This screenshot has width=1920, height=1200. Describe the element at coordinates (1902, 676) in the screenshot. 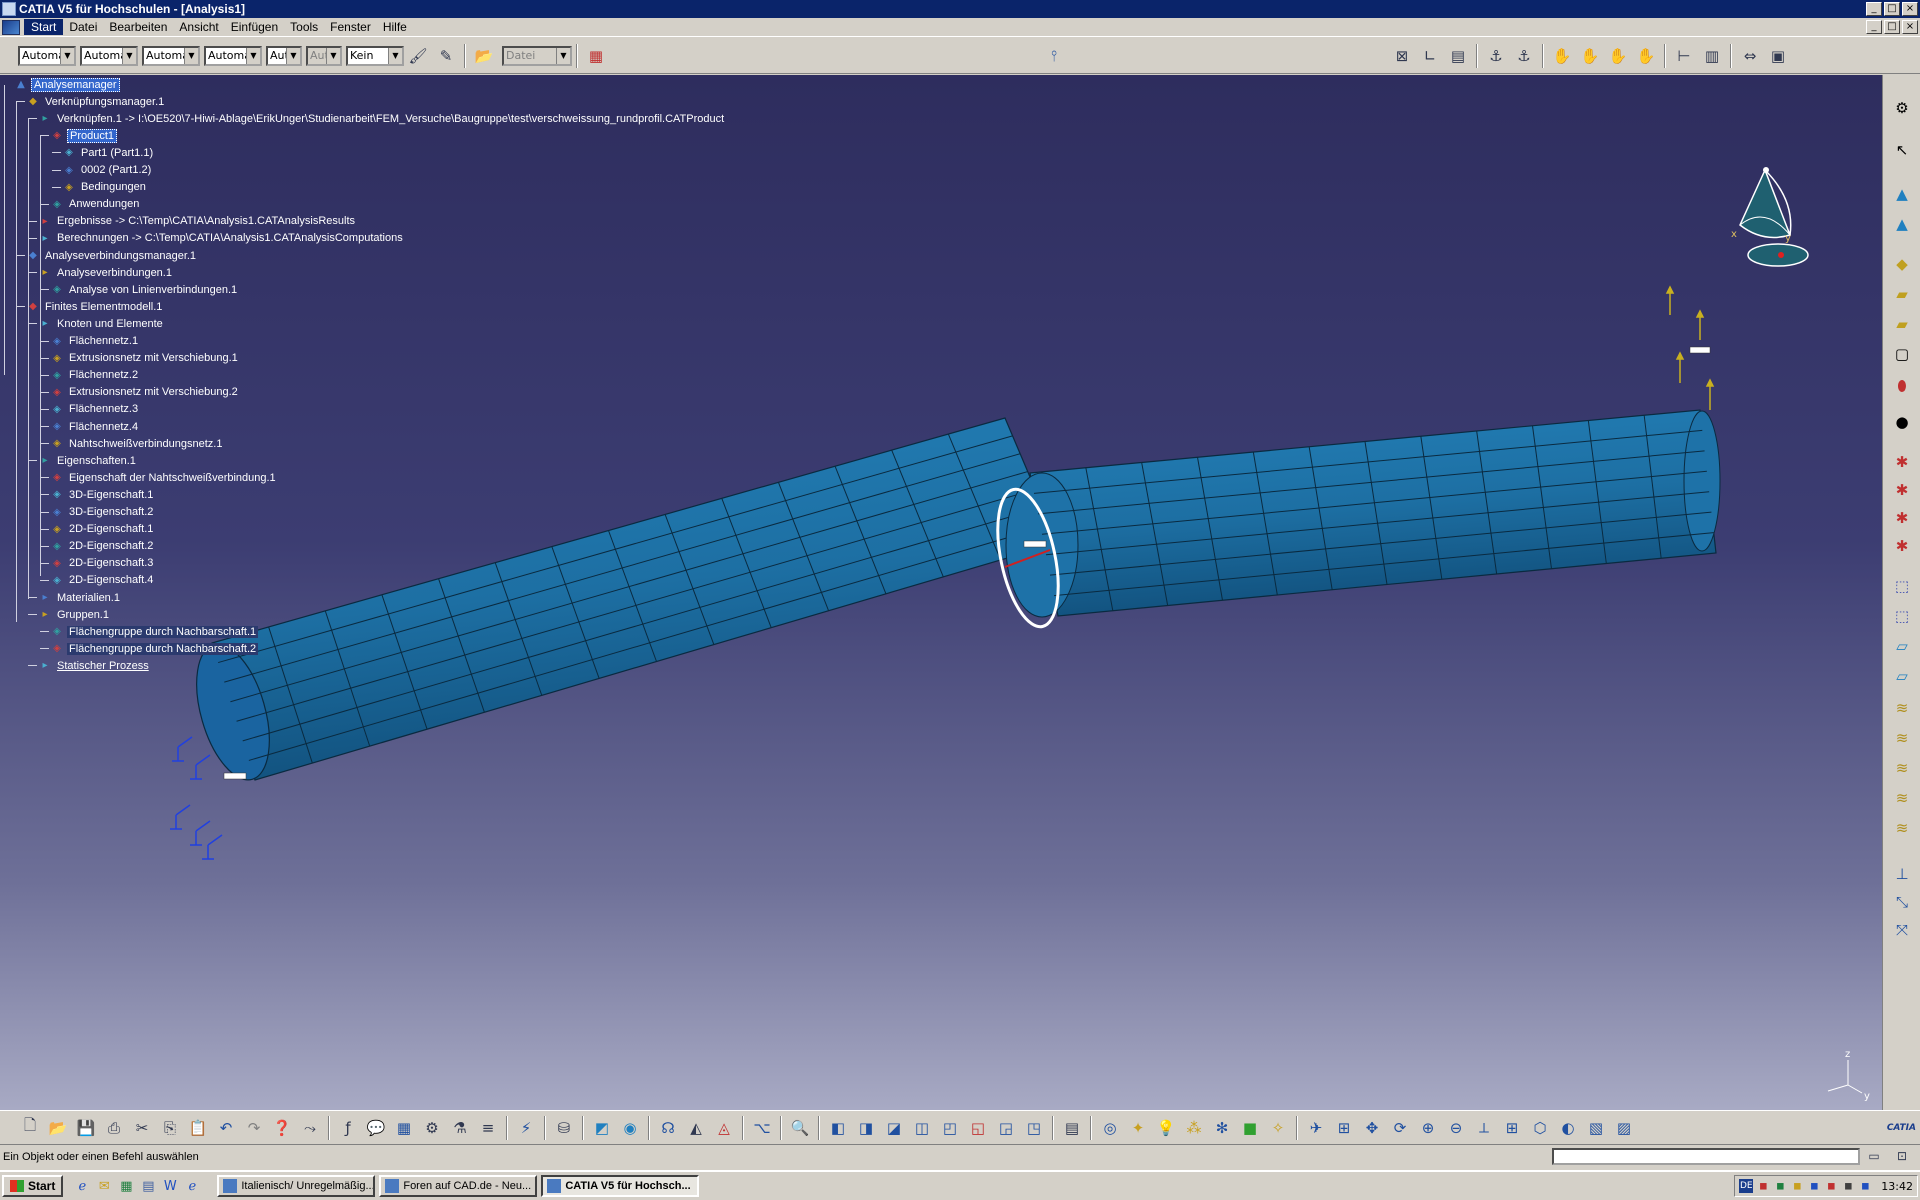

I see `plane2-icon: ▱` at that location.